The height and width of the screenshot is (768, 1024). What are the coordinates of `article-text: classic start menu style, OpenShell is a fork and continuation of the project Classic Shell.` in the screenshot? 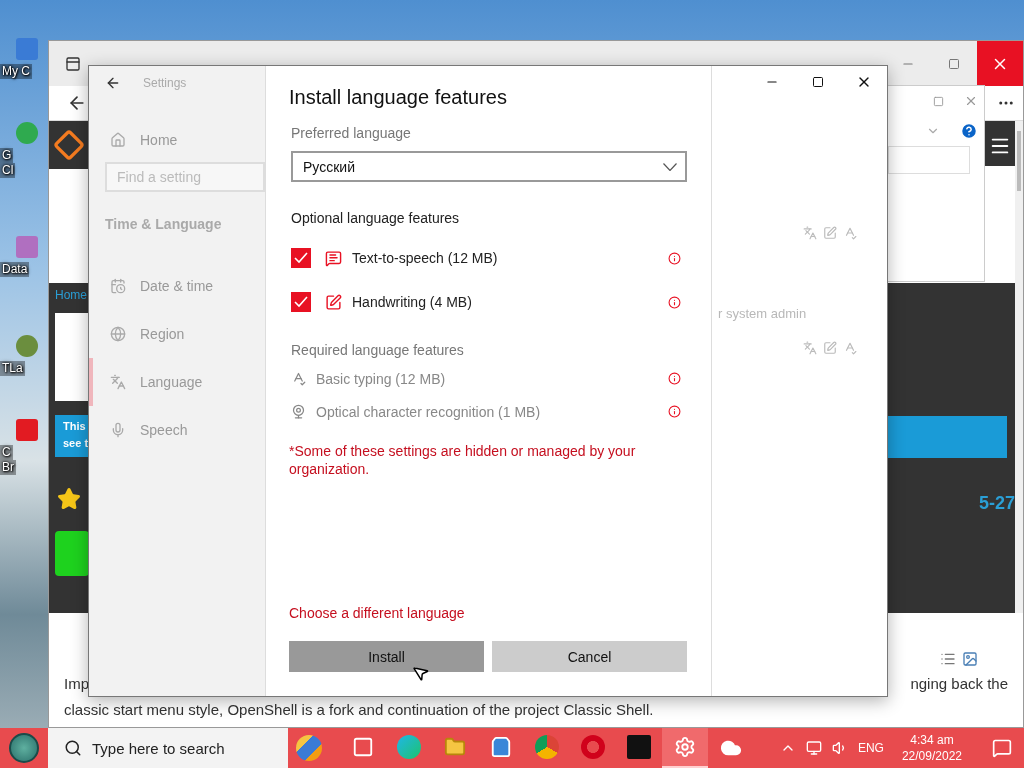 It's located at (359, 710).